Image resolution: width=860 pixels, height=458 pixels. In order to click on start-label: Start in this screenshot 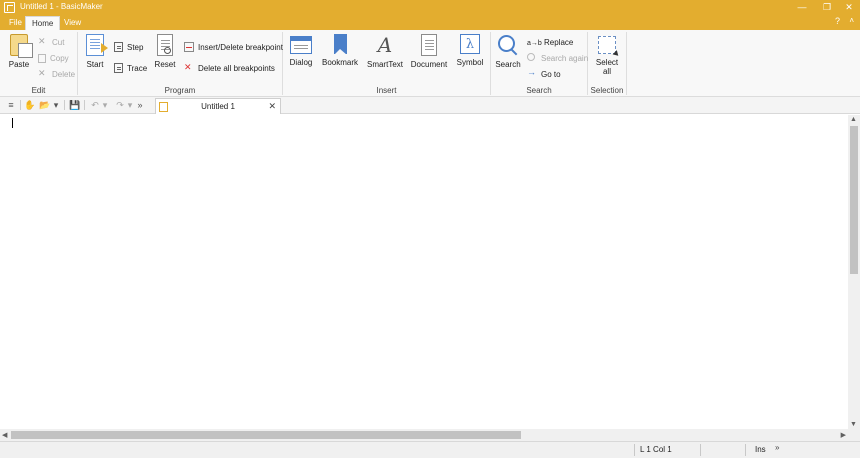, I will do `click(95, 64)`.